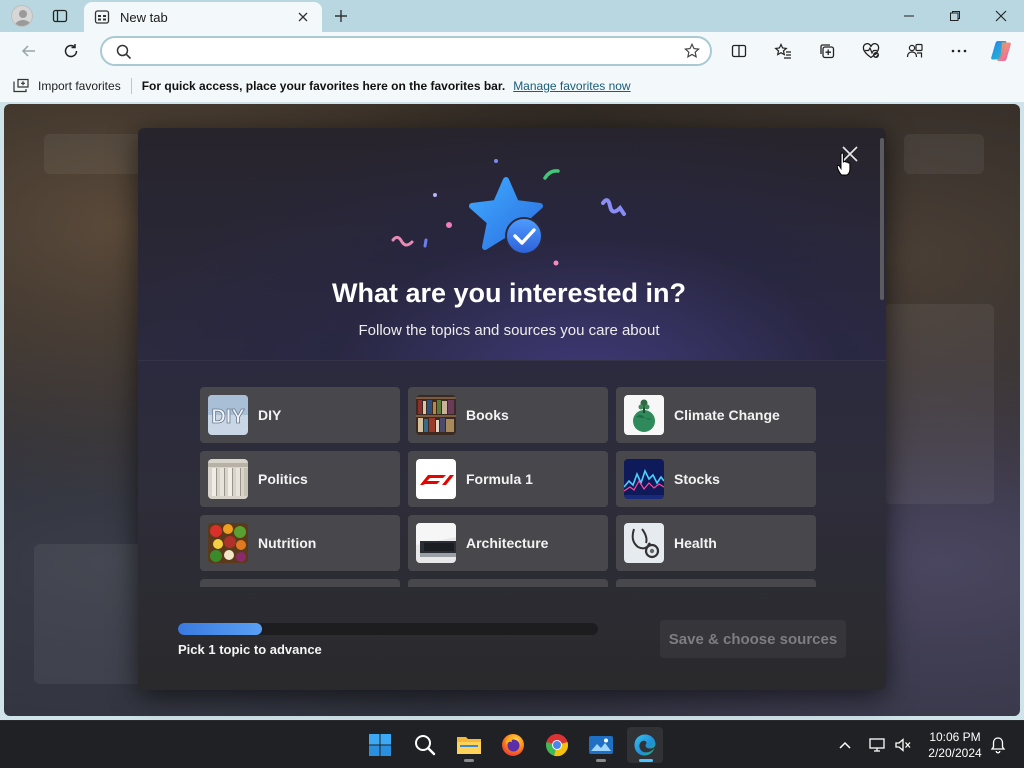  I want to click on browser-essentials-button, so click(871, 51).